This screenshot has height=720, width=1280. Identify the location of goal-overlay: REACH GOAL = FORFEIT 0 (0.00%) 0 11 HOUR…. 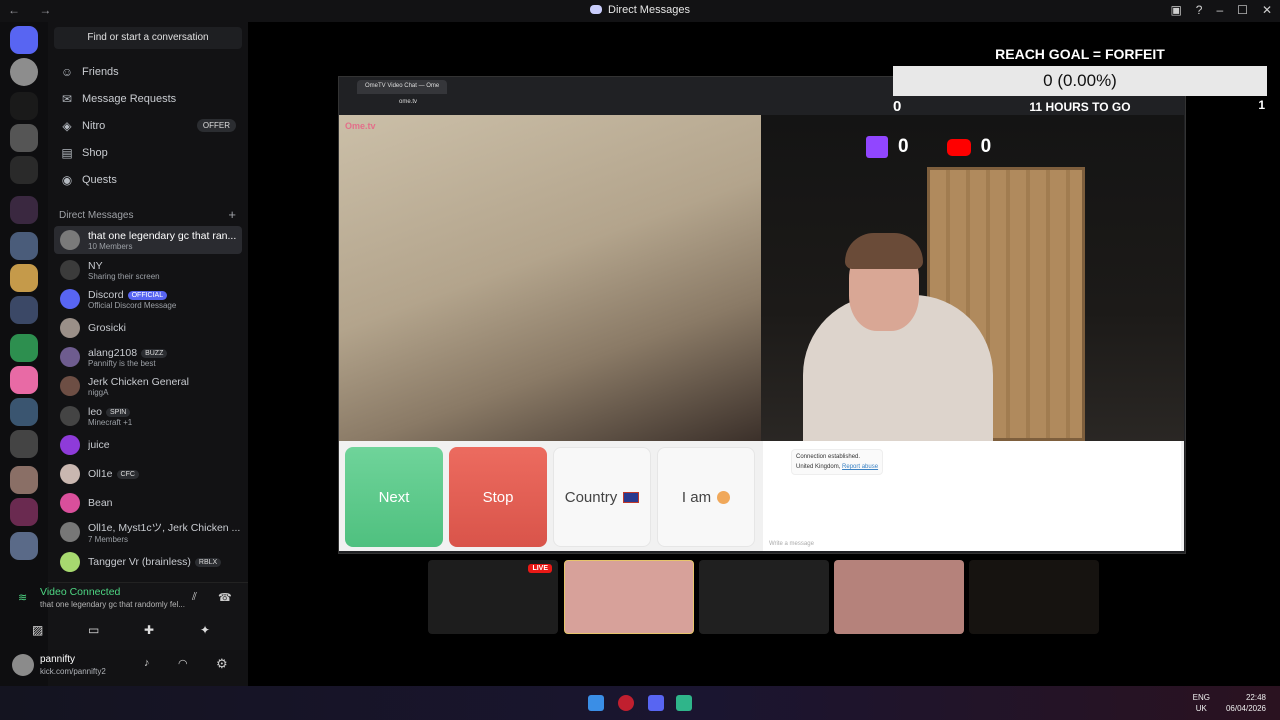
(1080, 81).